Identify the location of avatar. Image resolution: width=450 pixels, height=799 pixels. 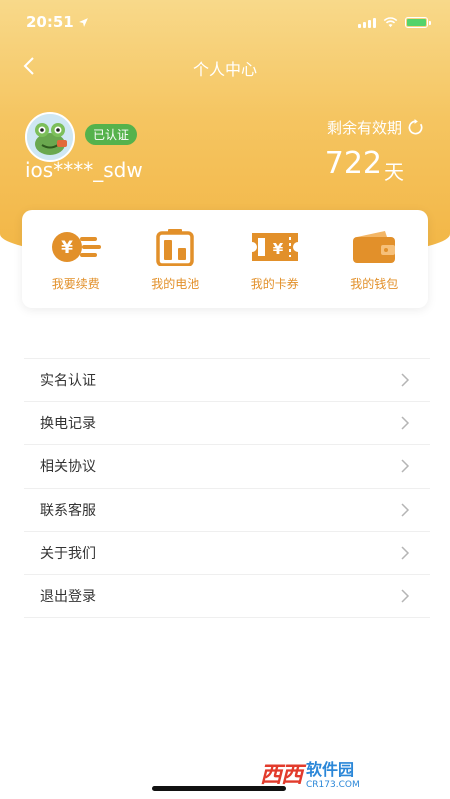
(50, 137).